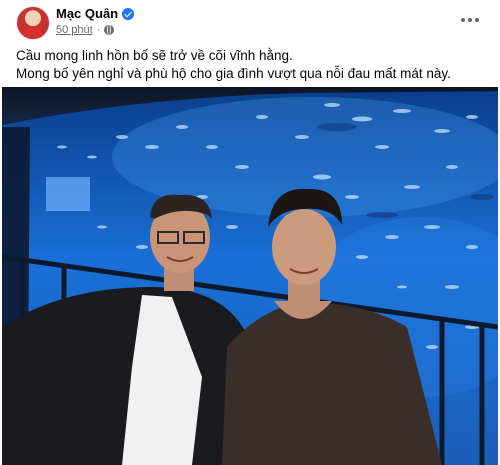 The height and width of the screenshot is (465, 500). I want to click on more-options-icon, so click(463, 20).